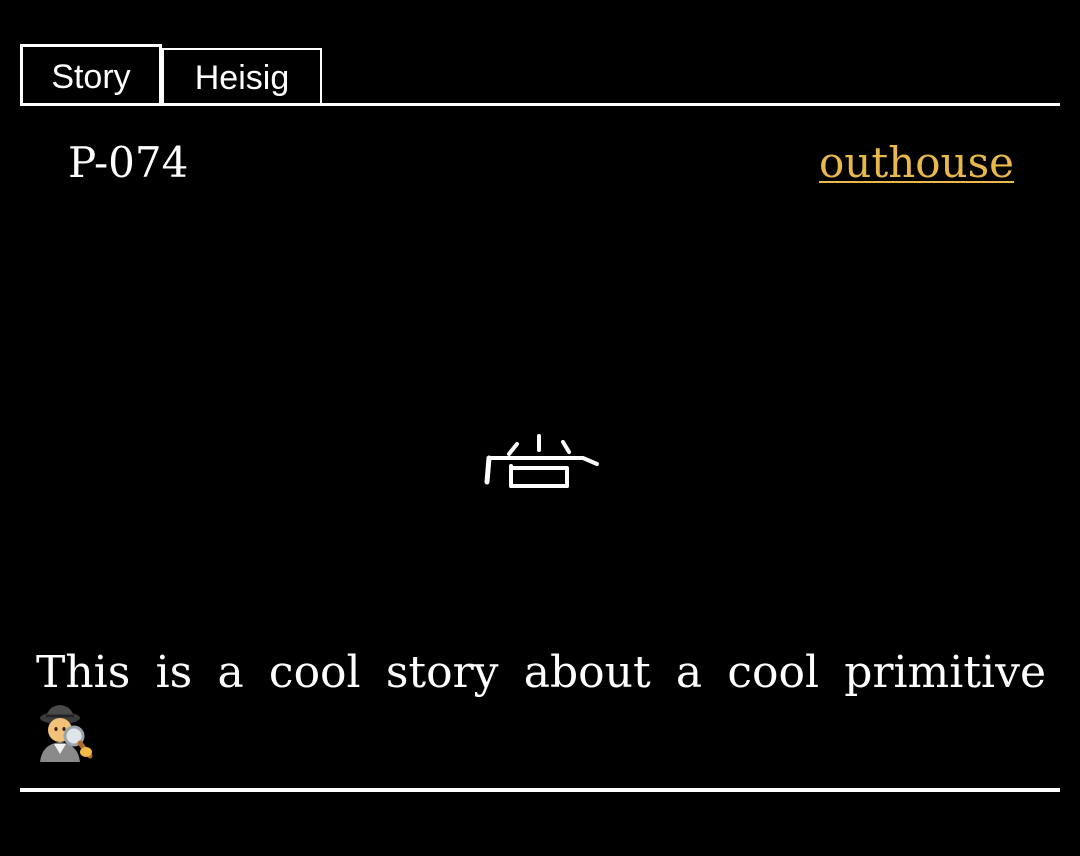 The width and height of the screenshot is (1080, 856). Describe the element at coordinates (541, 461) in the screenshot. I see `primitive-glyph` at that location.